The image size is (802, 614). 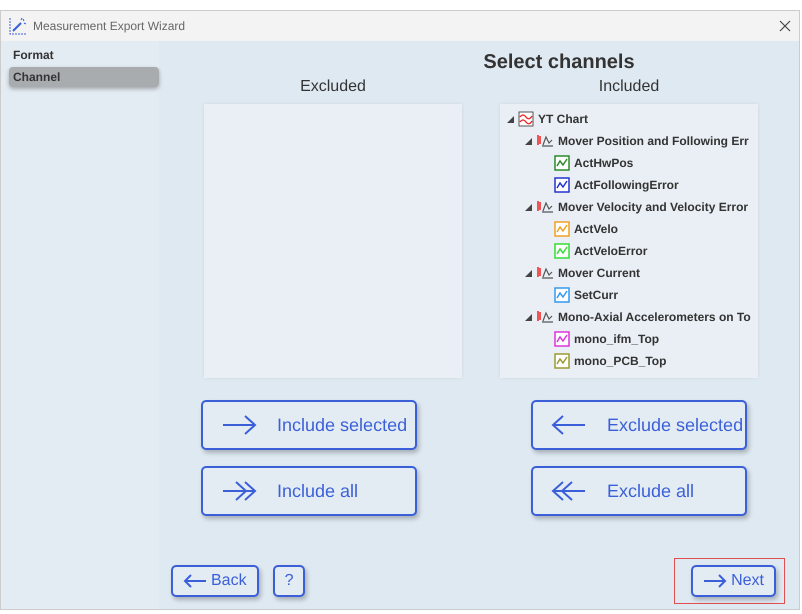 I want to click on transfer-button: Exclude selected, so click(x=639, y=425).